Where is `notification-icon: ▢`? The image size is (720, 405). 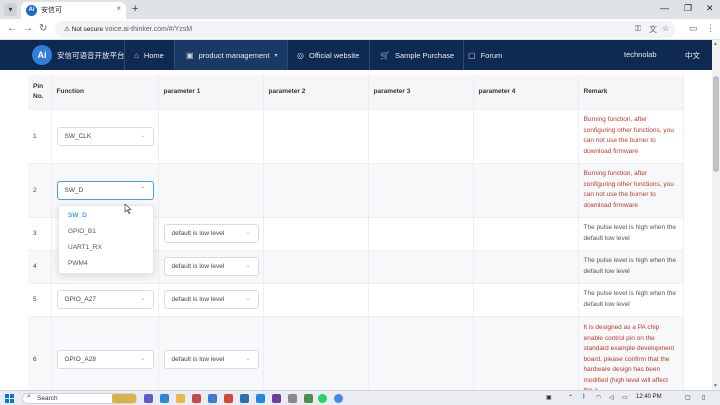 notification-icon: ▢ is located at coordinates (688, 397).